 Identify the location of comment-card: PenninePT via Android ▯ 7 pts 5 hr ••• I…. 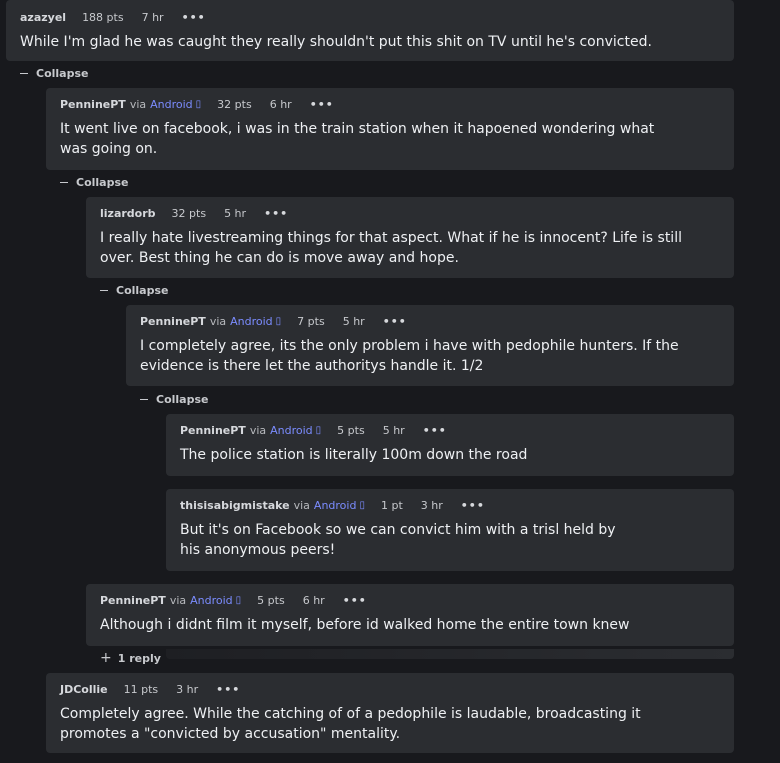
(430, 345).